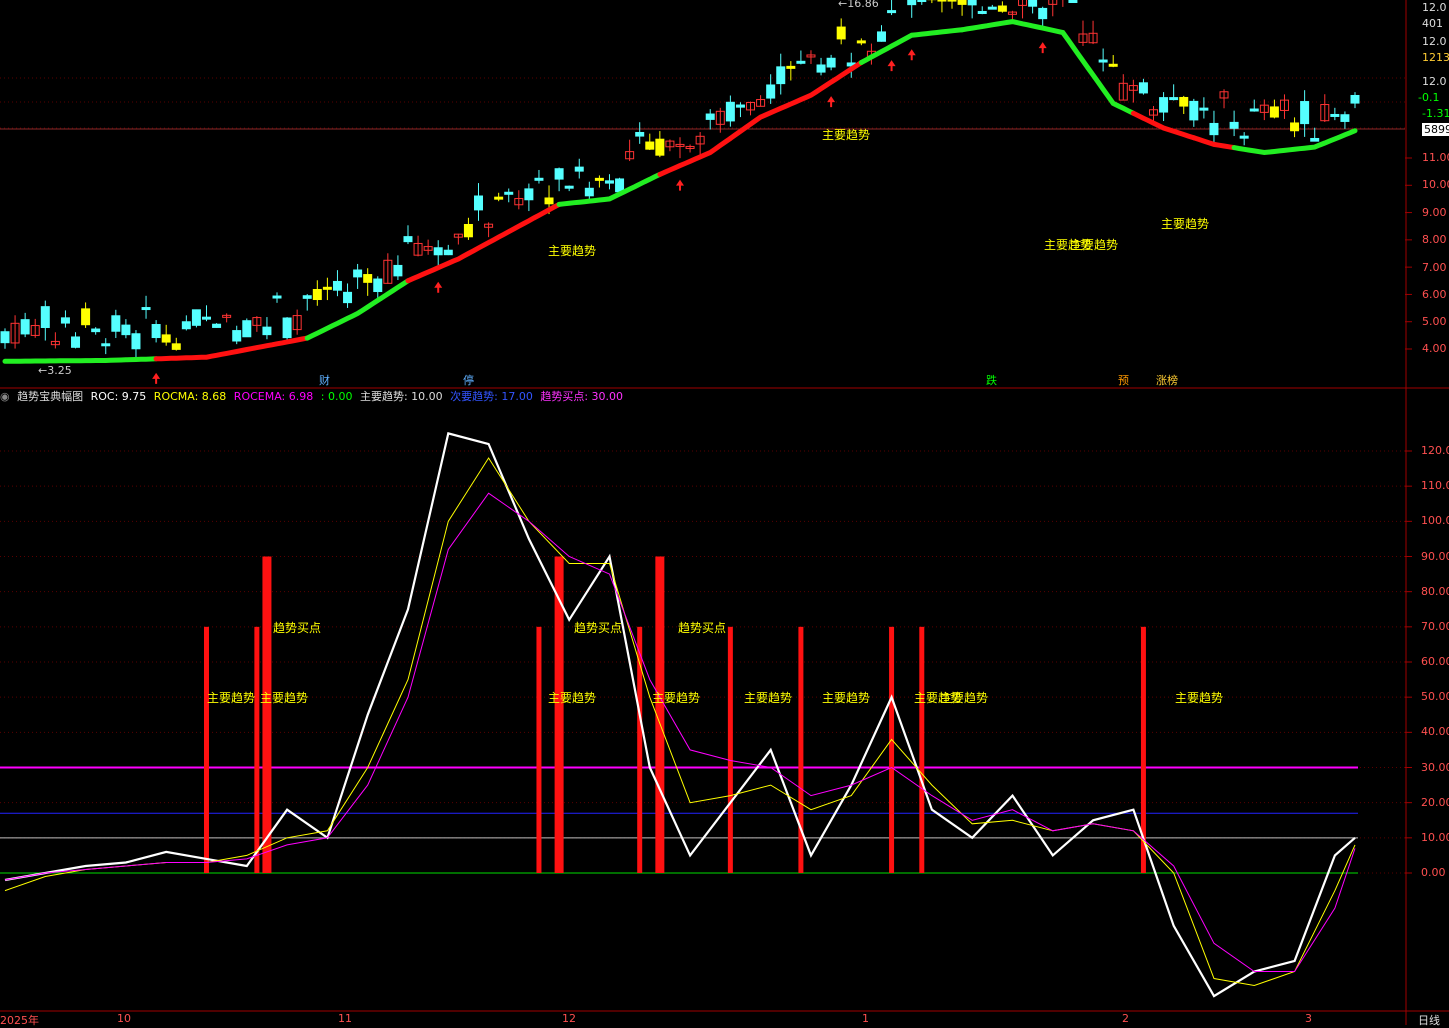  Describe the element at coordinates (468, 380) in the screenshot. I see `event-badge-suspend: 停` at that location.